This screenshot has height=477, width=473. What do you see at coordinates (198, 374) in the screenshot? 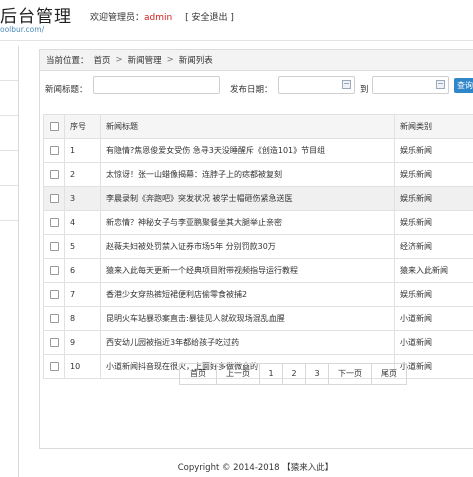
I see `page-first-button: 首页` at bounding box center [198, 374].